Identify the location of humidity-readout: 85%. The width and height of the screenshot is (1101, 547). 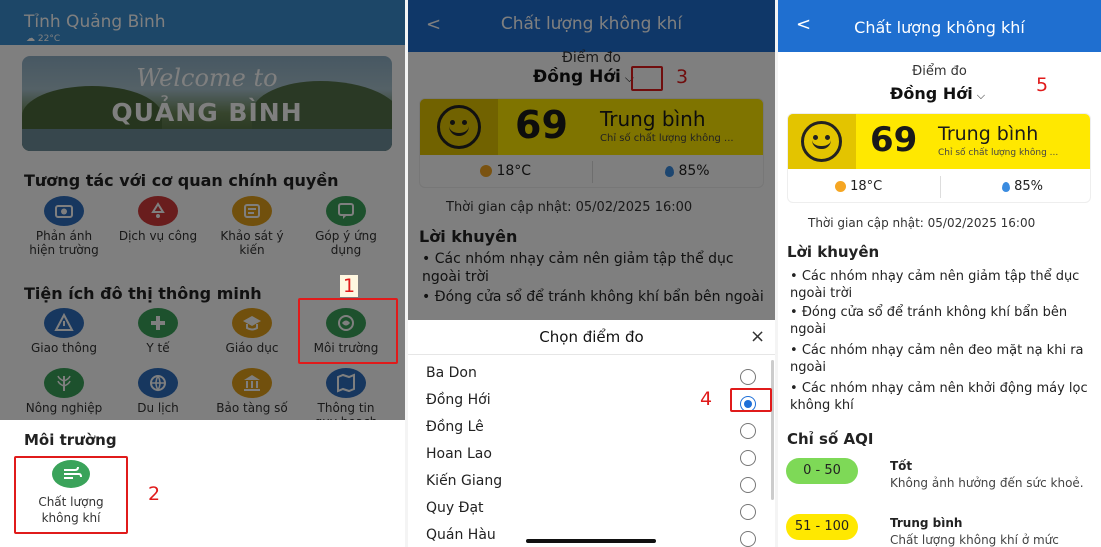
(1022, 186).